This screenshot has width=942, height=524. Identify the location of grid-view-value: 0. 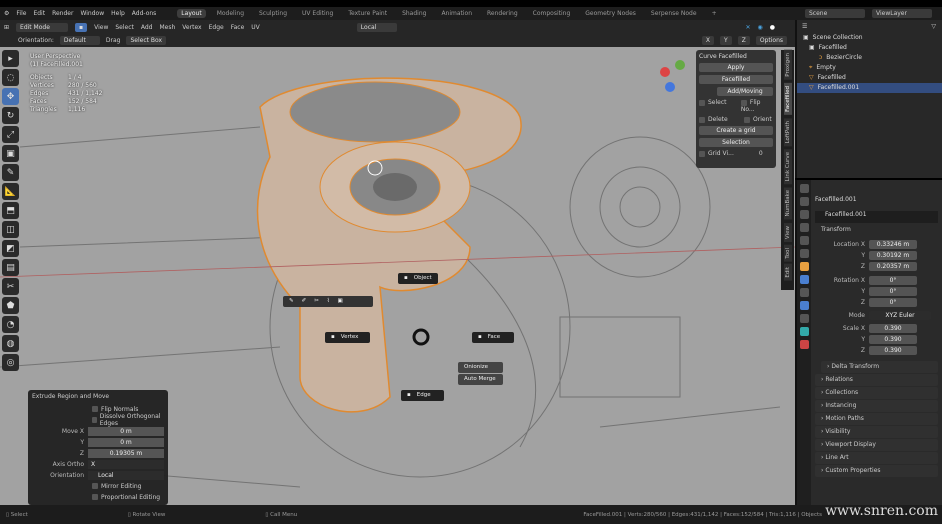
(761, 153).